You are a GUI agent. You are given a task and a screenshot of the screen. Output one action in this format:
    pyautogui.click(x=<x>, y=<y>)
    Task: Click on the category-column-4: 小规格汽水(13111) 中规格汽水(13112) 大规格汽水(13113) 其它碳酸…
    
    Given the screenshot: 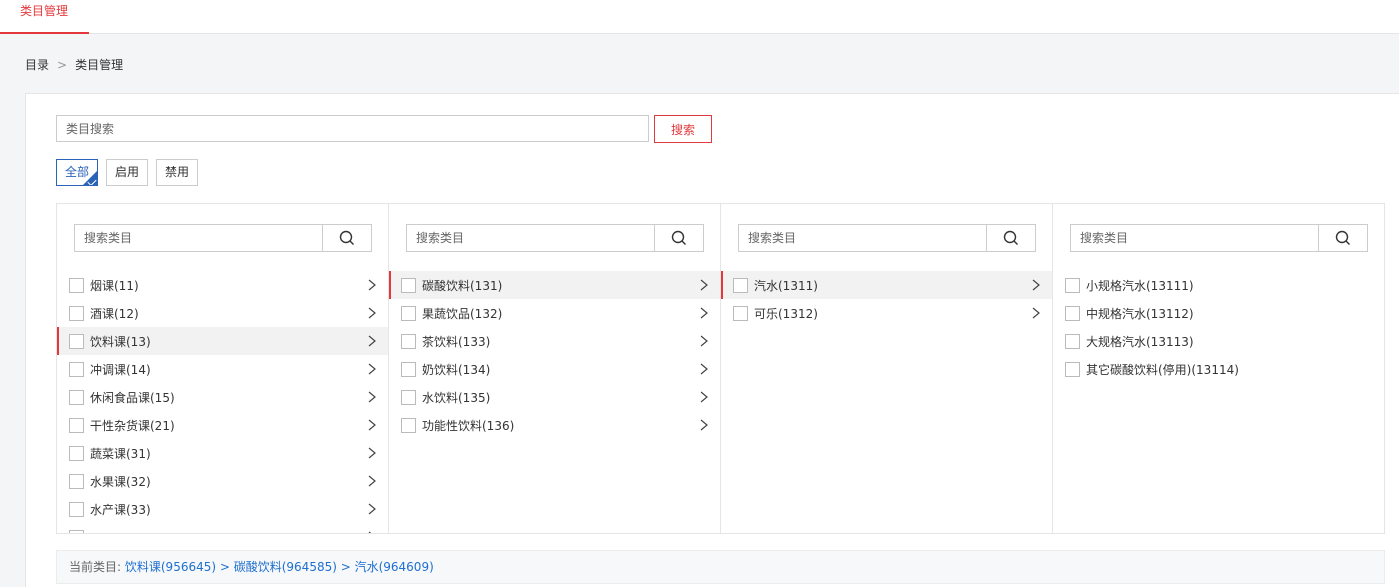 What is the action you would take?
    pyautogui.click(x=1218, y=368)
    